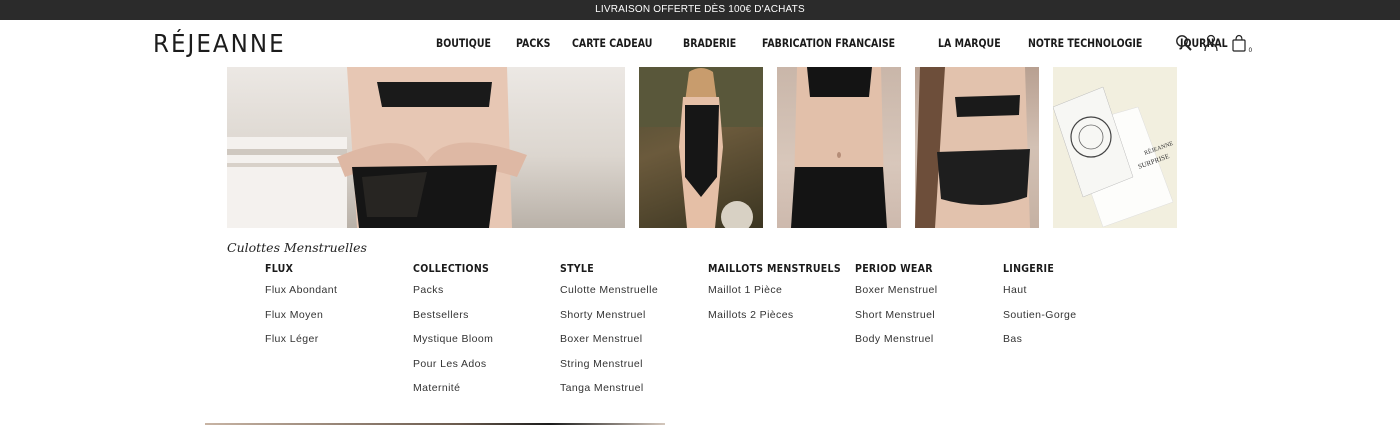  What do you see at coordinates (301, 345) in the screenshot?
I see `menu-link: Flux Léger` at bounding box center [301, 345].